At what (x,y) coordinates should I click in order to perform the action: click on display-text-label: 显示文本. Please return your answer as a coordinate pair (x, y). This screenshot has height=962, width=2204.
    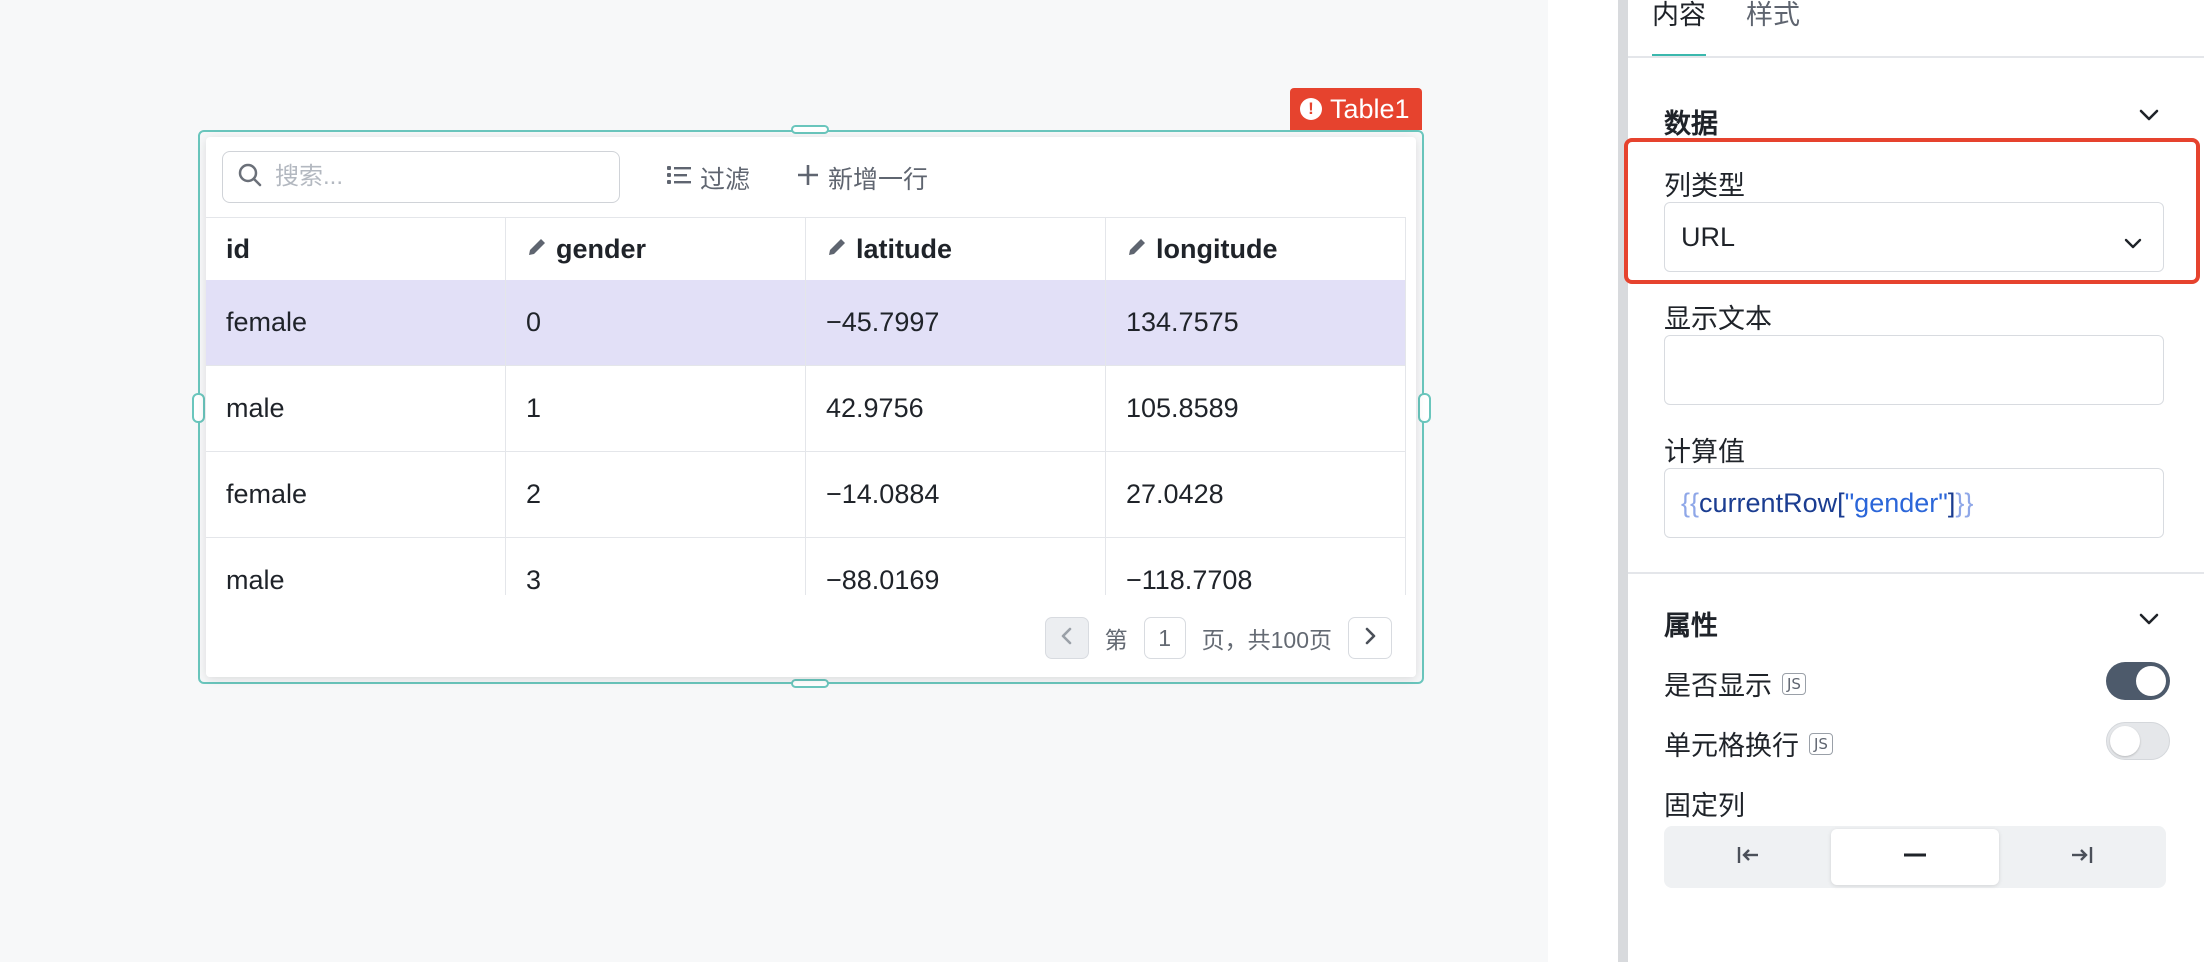
    Looking at the image, I should click on (1718, 319).